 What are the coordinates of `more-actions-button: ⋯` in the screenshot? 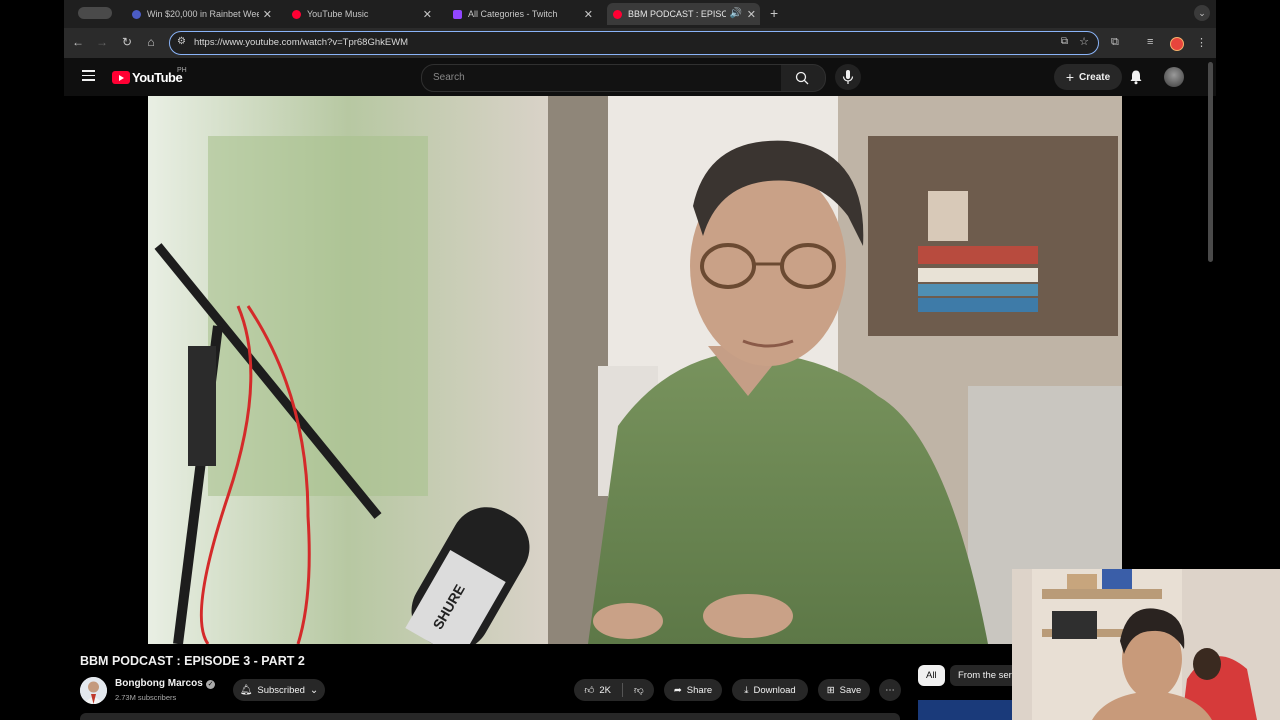 It's located at (890, 690).